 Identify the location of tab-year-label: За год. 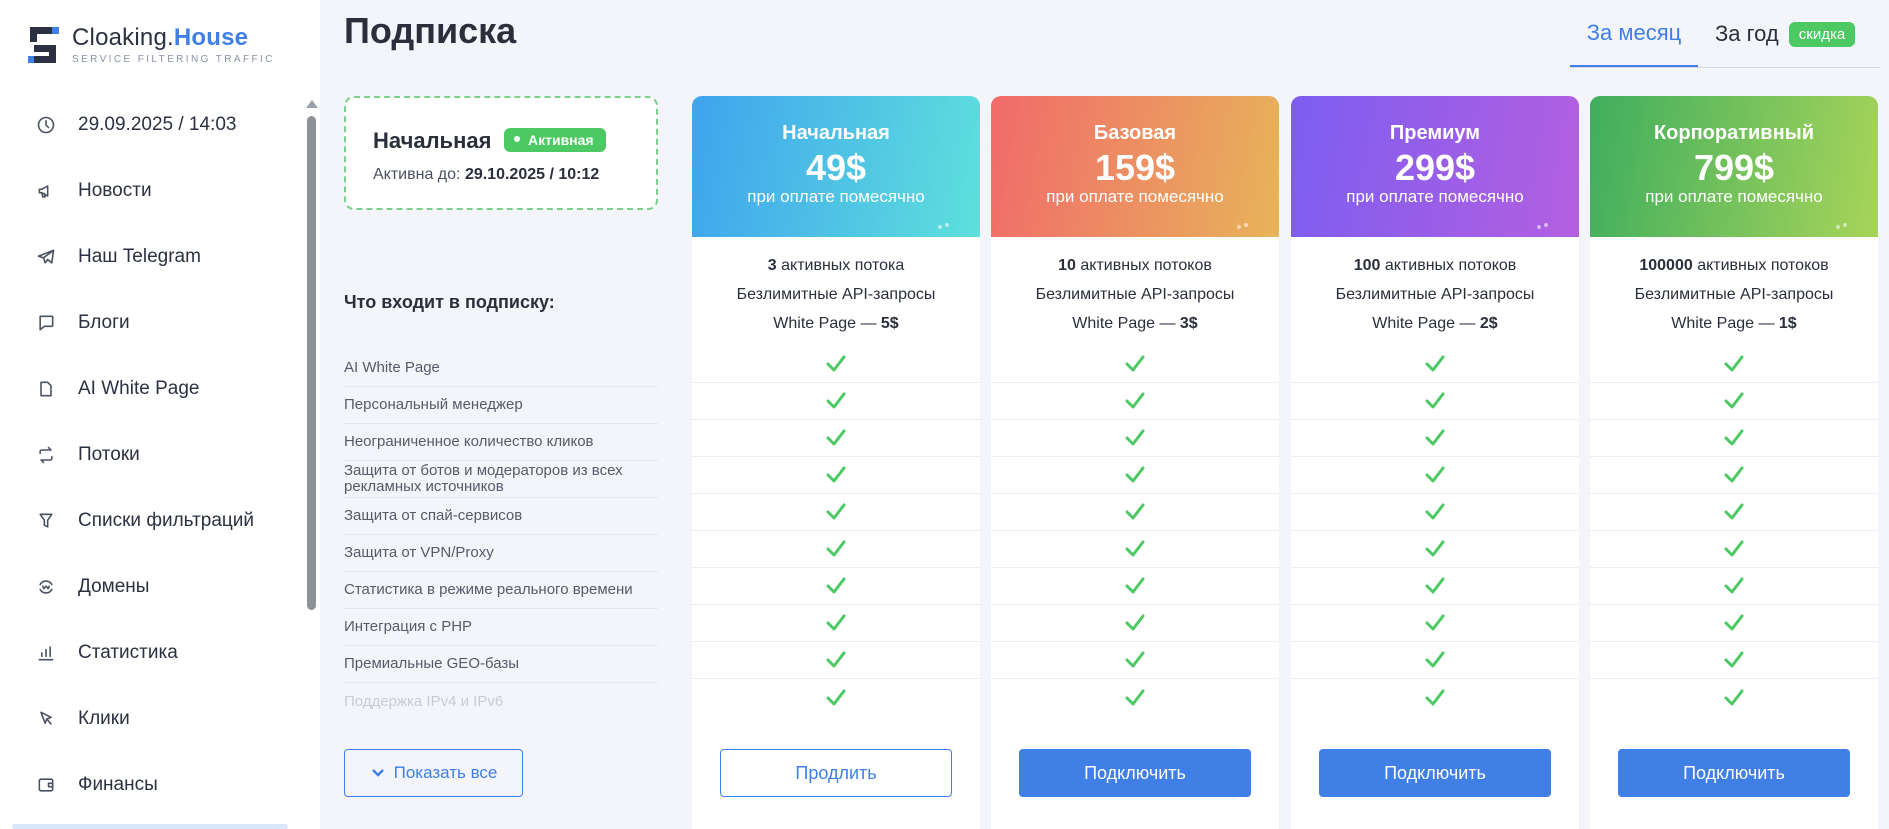
(1747, 33).